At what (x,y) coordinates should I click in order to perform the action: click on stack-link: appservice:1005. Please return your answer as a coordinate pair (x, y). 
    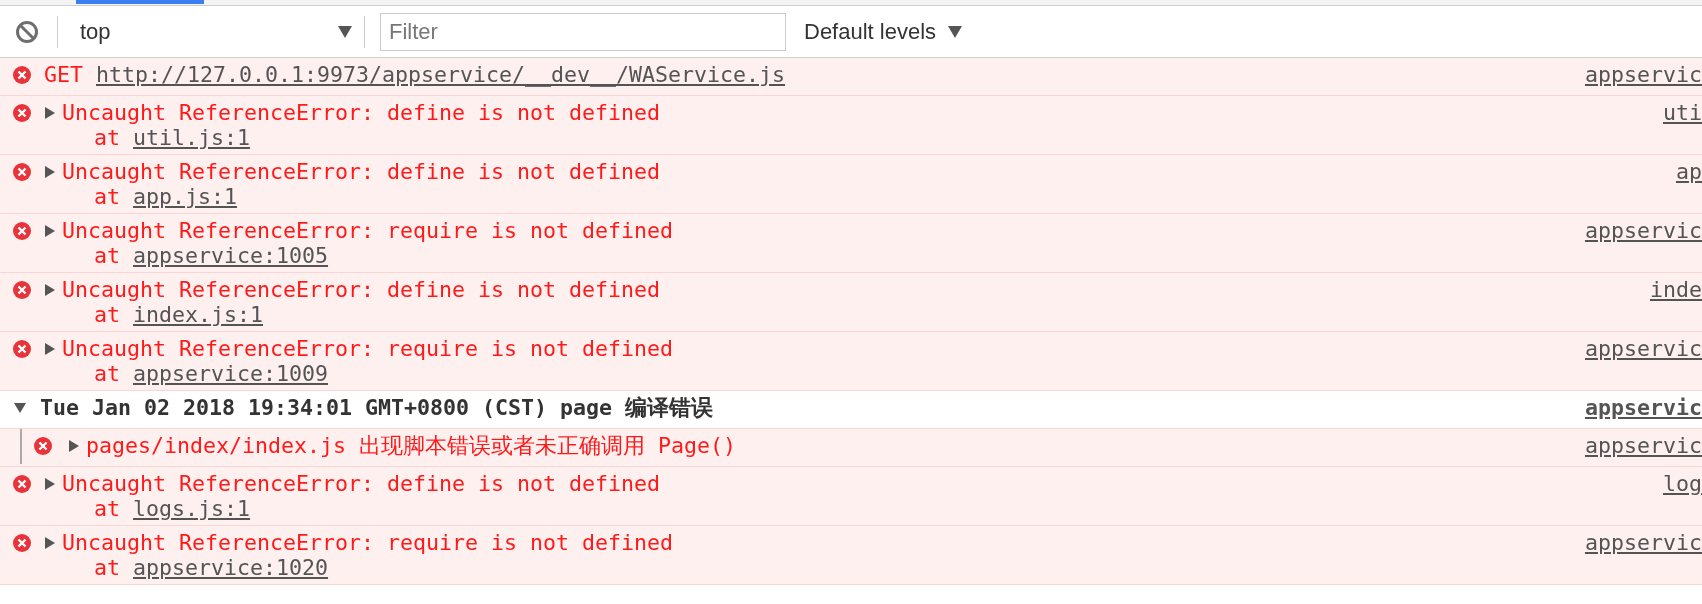
    Looking at the image, I should click on (231, 255).